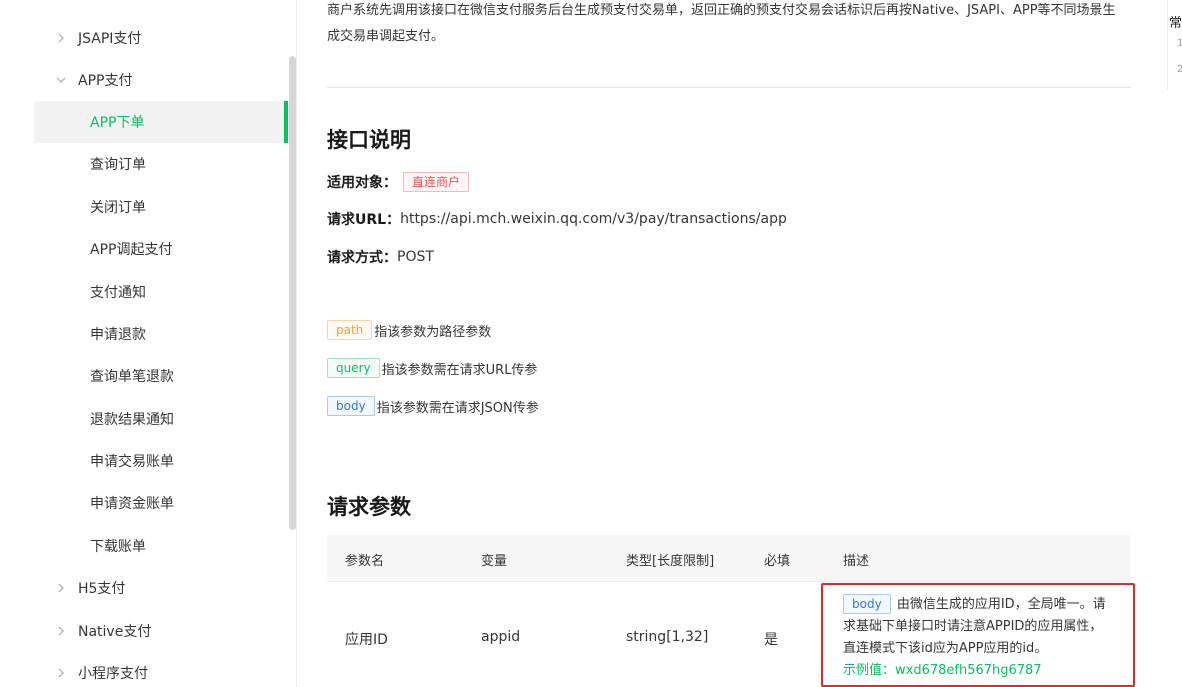 The width and height of the screenshot is (1182, 687). Describe the element at coordinates (457, 408) in the screenshot. I see `legend-text: 指该参数需在请求JSON传参` at that location.